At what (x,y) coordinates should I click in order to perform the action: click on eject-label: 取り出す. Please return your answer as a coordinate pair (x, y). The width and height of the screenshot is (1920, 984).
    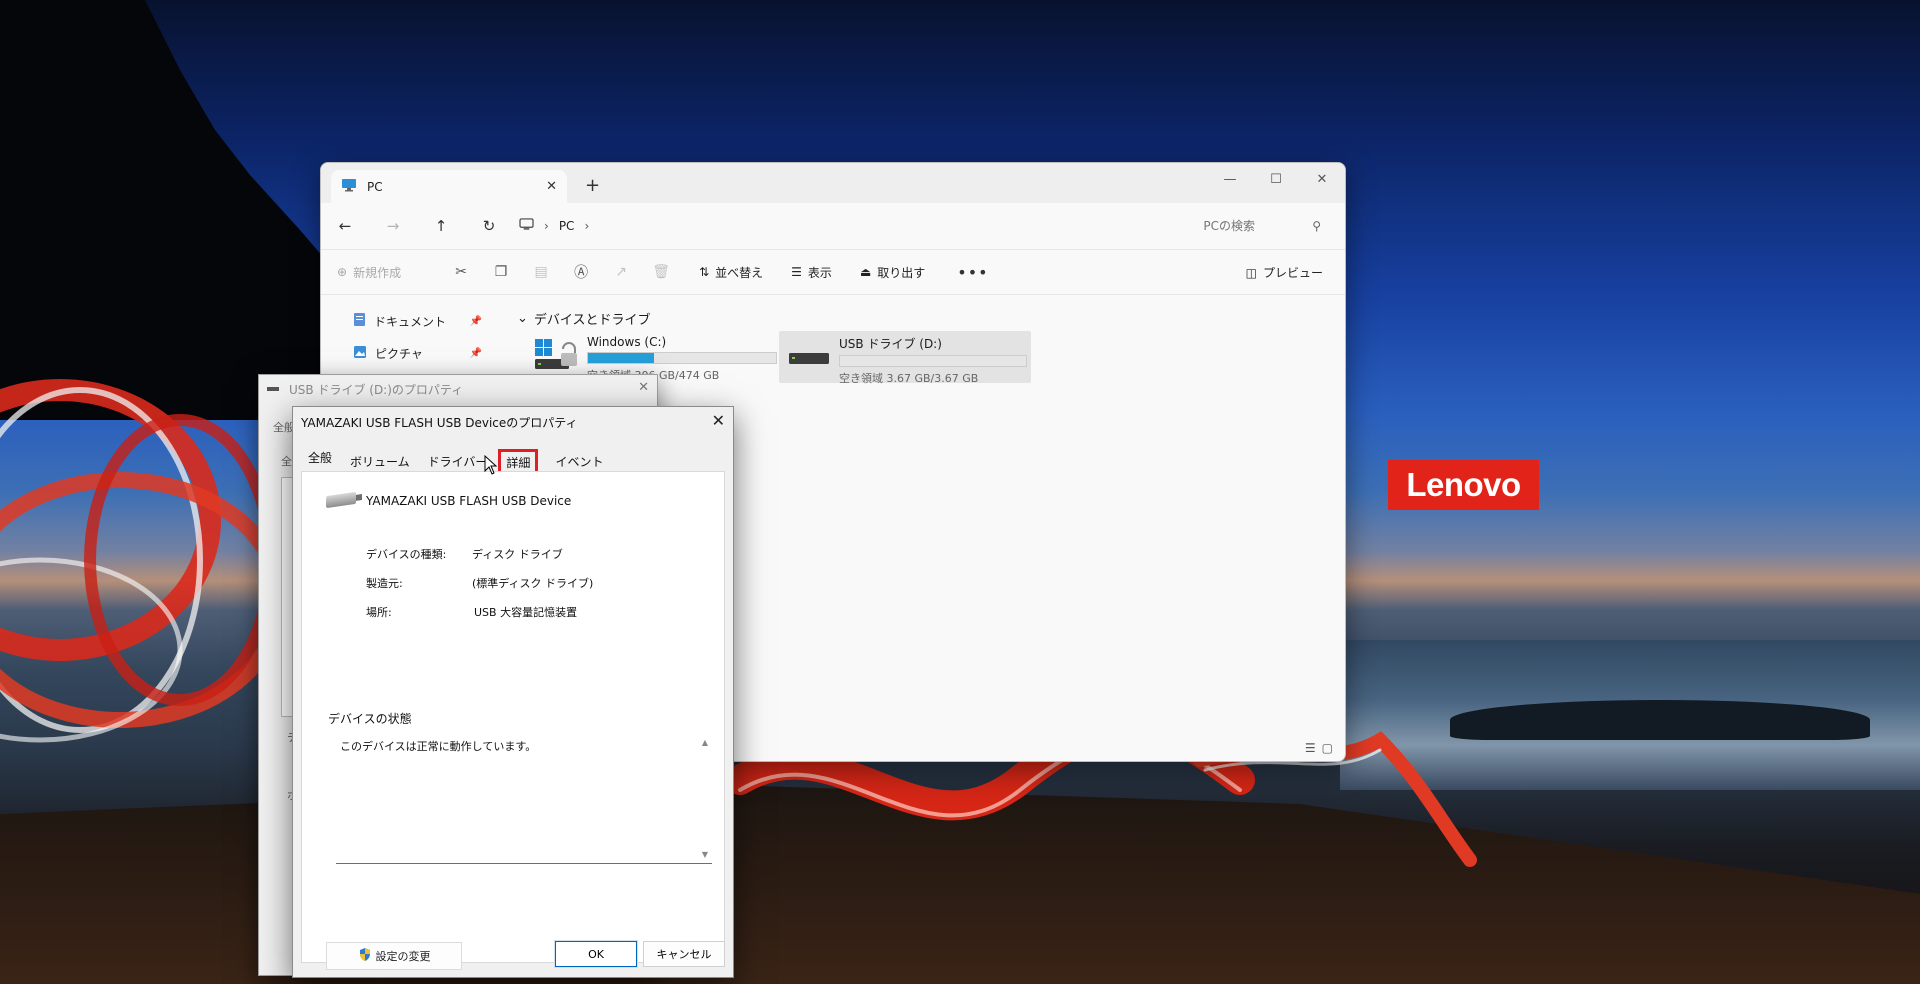
    Looking at the image, I should click on (901, 272).